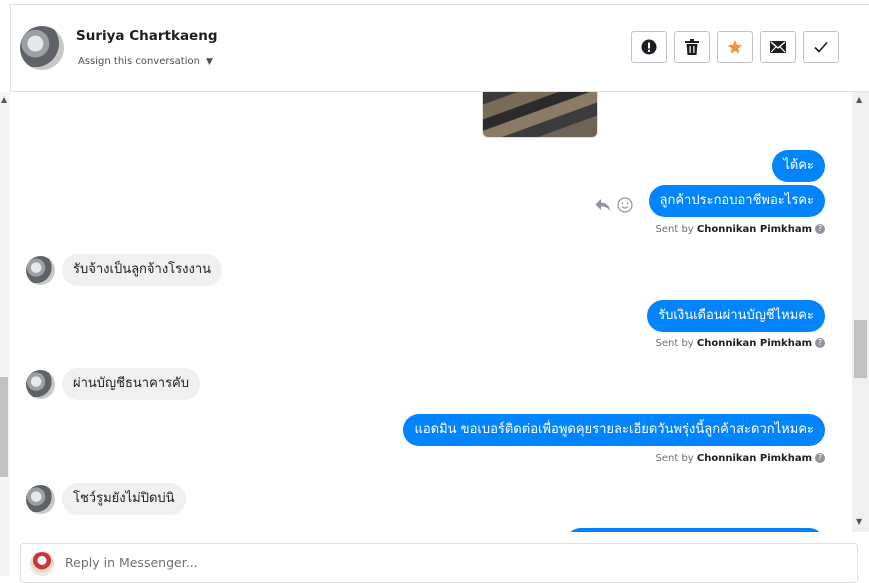  I want to click on reply-composer, so click(439, 563).